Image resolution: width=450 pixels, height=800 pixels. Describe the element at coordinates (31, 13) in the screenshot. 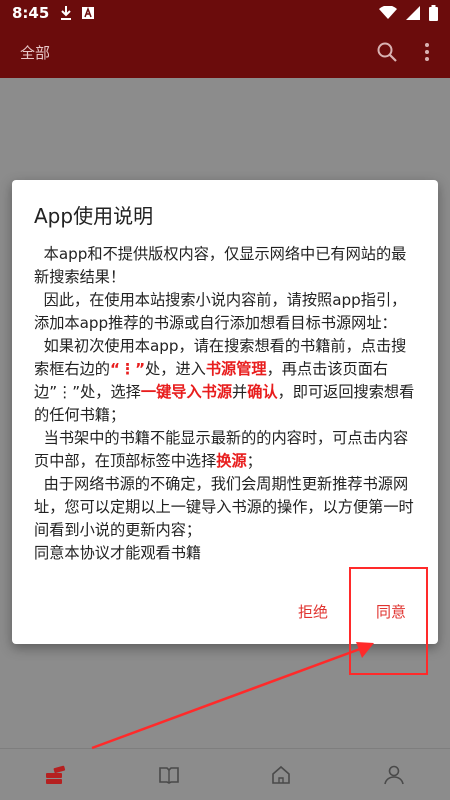

I see `status-time: 8:45` at that location.